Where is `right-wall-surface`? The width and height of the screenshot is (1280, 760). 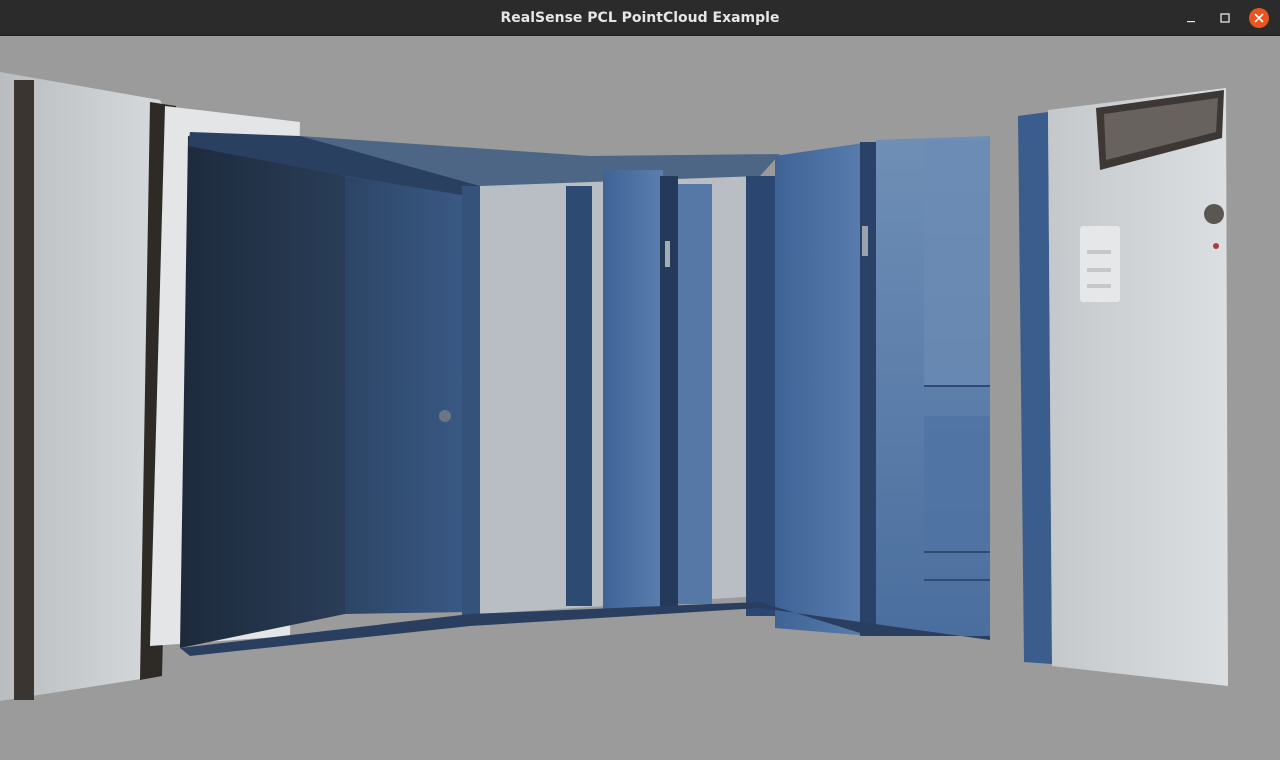
right-wall-surface is located at coordinates (1138, 387).